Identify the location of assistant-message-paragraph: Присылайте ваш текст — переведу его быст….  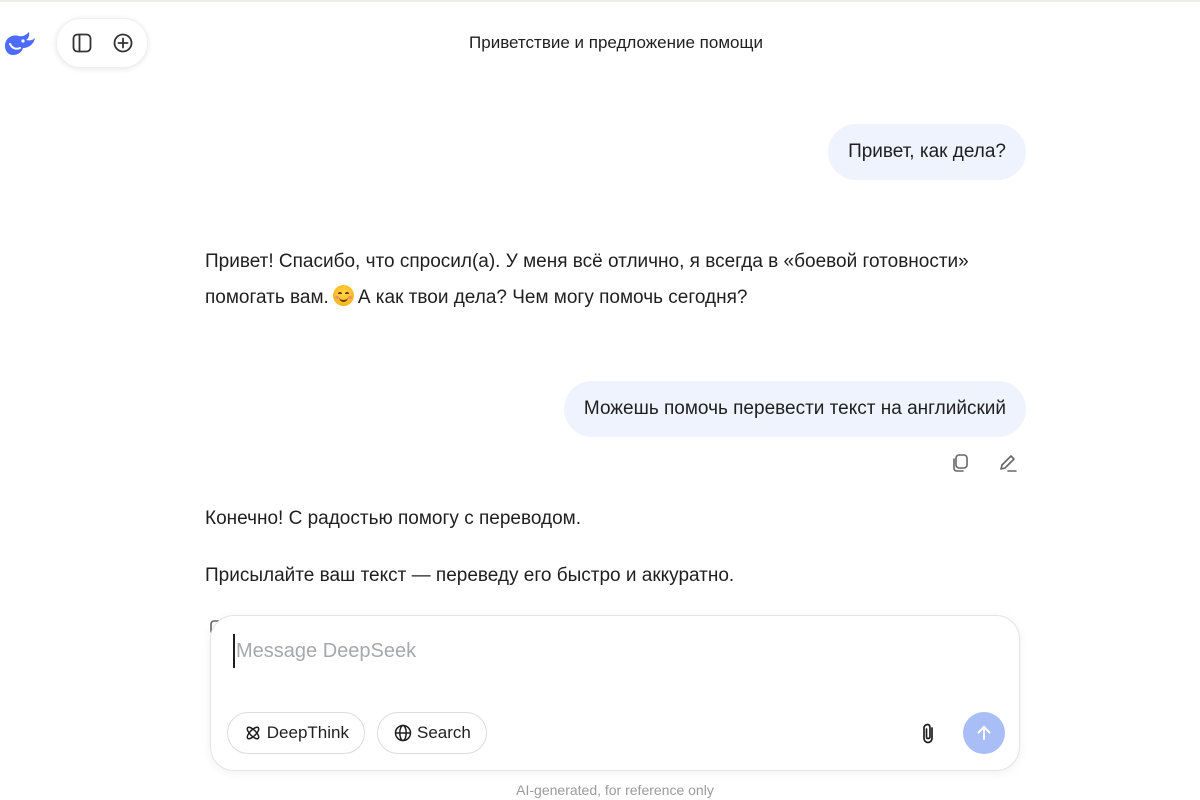
(470, 575).